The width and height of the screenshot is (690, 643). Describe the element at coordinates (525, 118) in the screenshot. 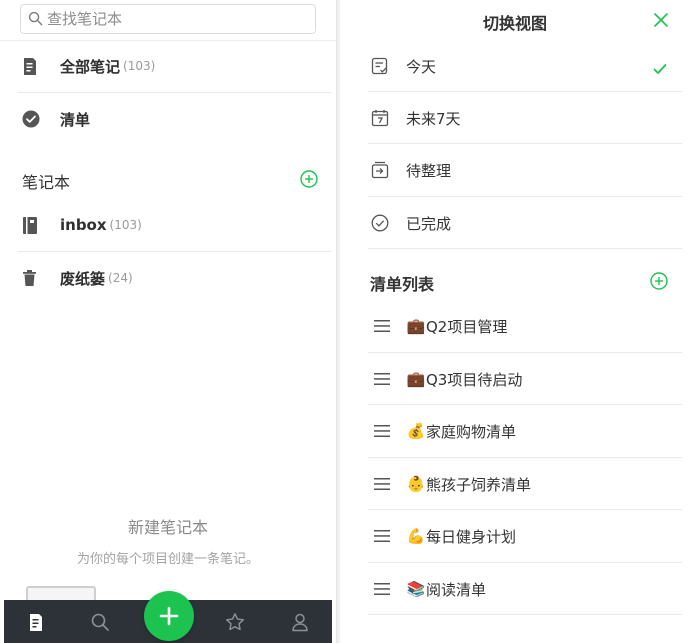

I see `view-next-7-days: 未来7天` at that location.